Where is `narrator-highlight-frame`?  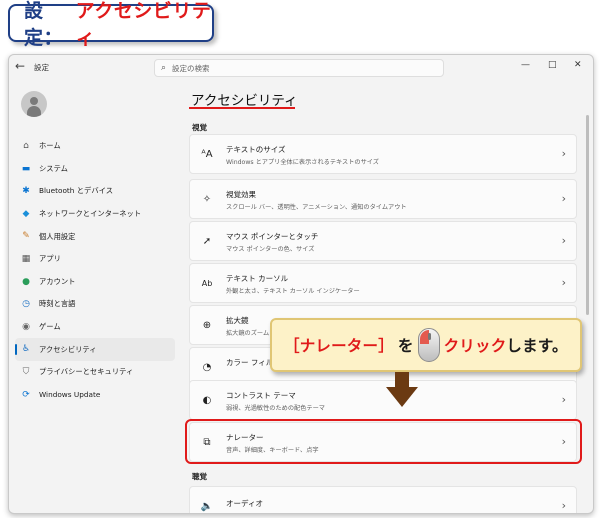
narrator-highlight-frame is located at coordinates (383, 441).